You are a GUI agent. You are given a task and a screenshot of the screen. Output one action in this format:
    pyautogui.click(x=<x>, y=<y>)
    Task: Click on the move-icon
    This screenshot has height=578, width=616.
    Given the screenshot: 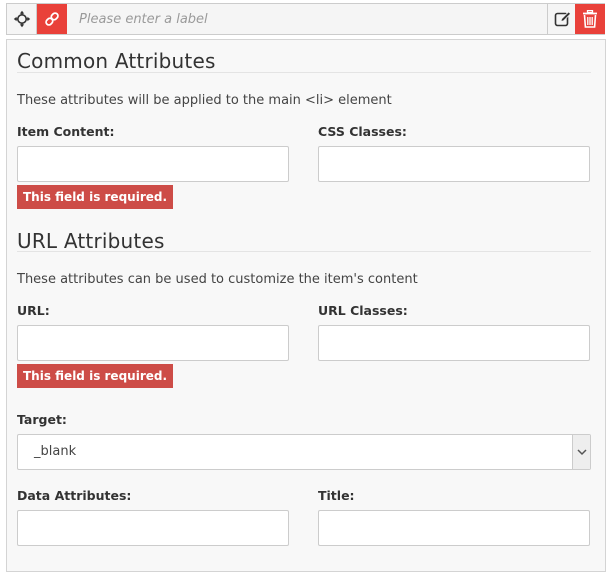 What is the action you would take?
    pyautogui.click(x=21, y=19)
    